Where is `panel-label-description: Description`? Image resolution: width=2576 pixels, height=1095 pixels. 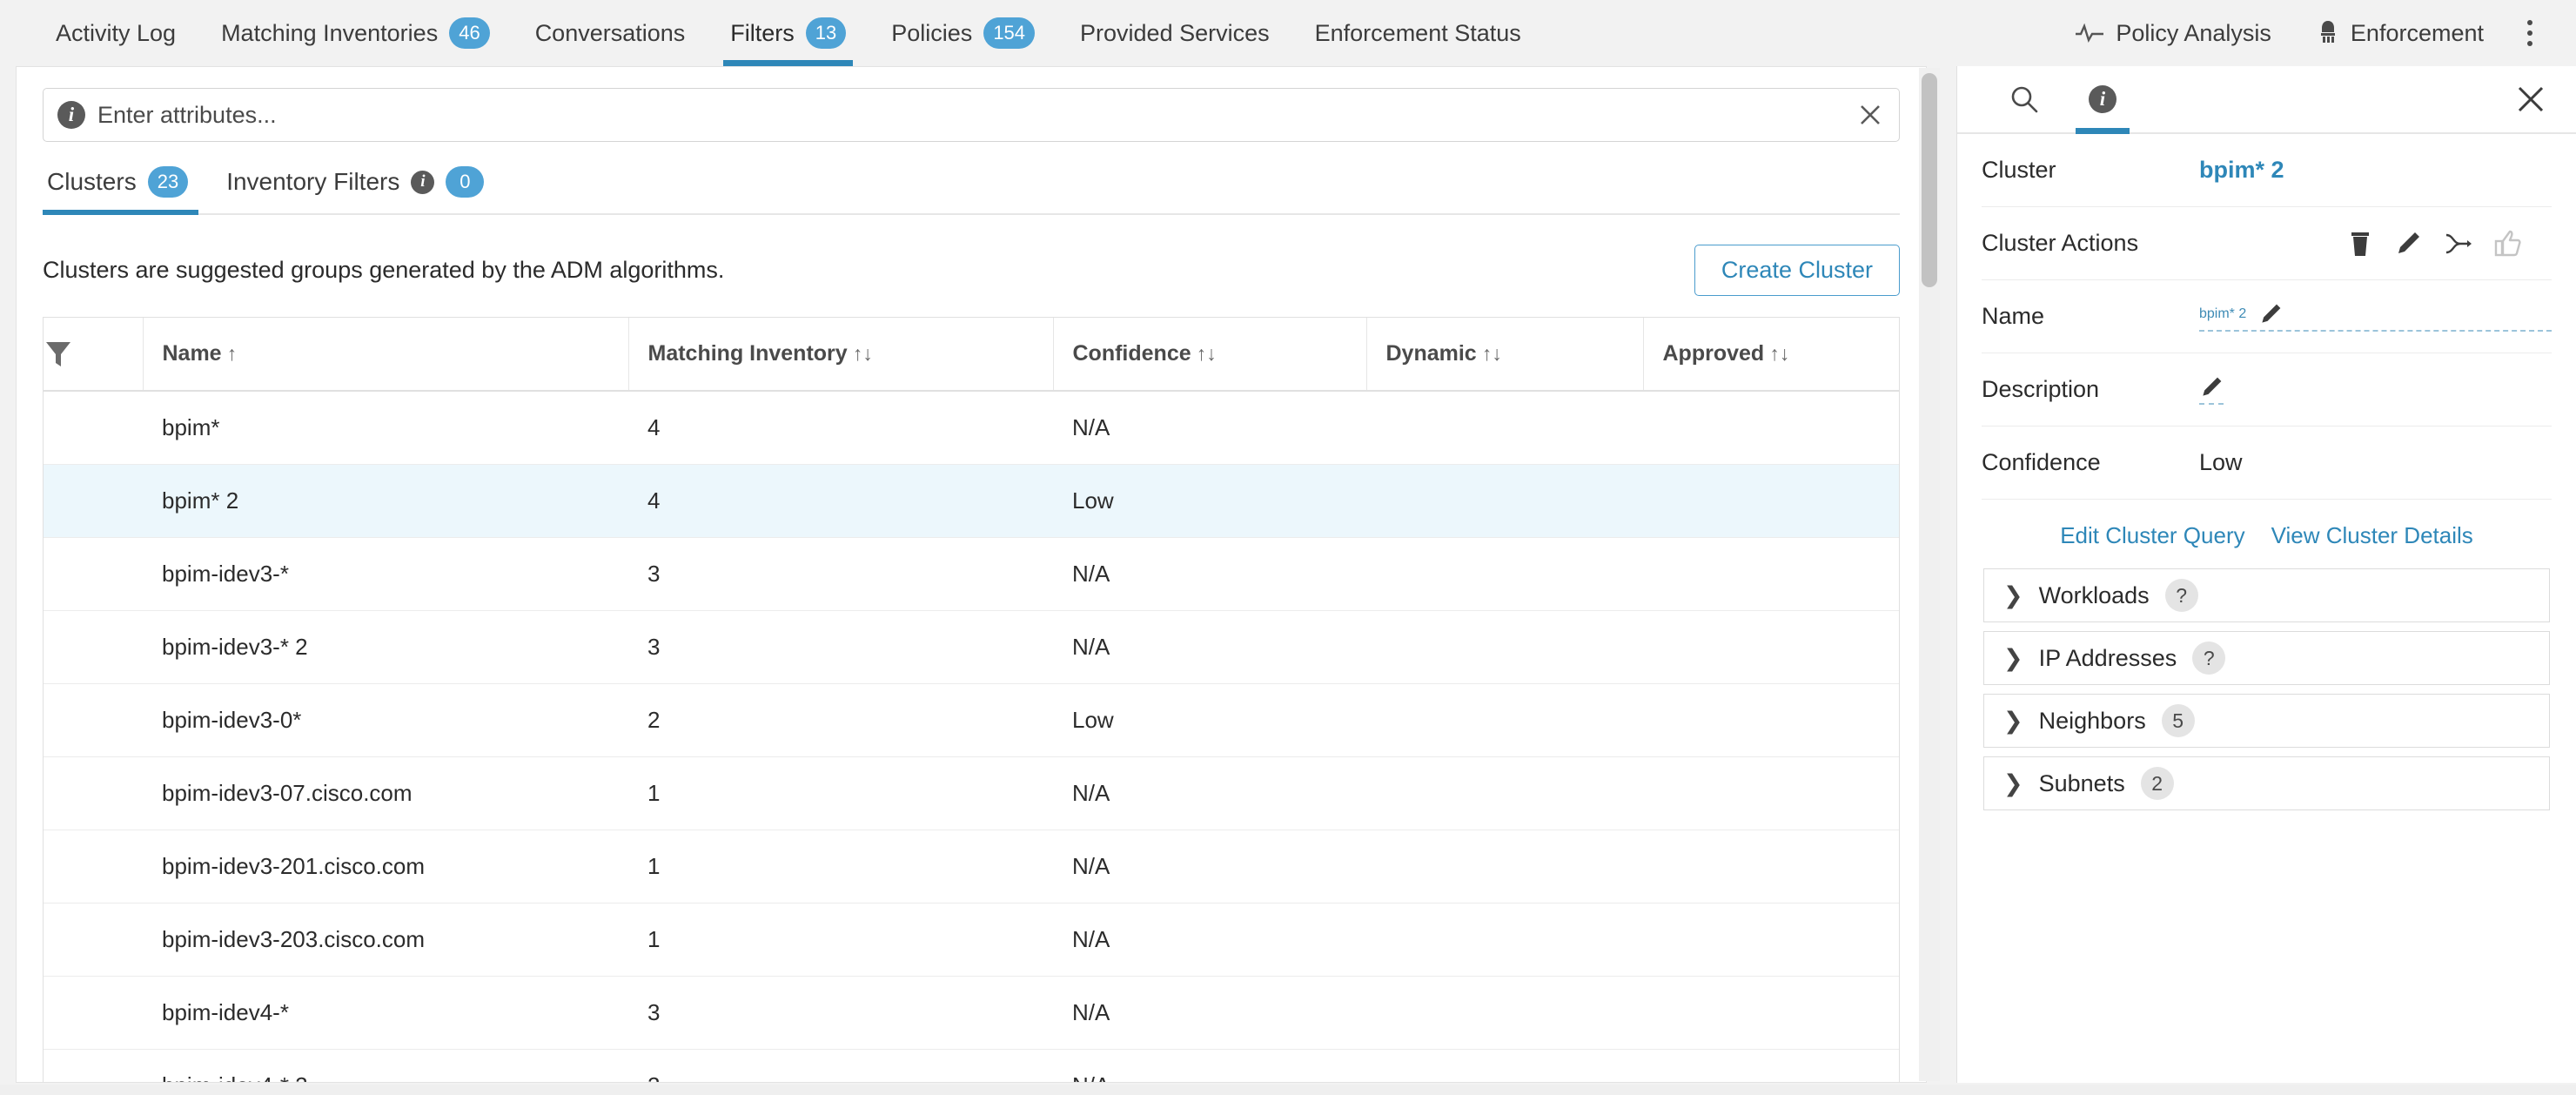
panel-label-description: Description is located at coordinates (2041, 389).